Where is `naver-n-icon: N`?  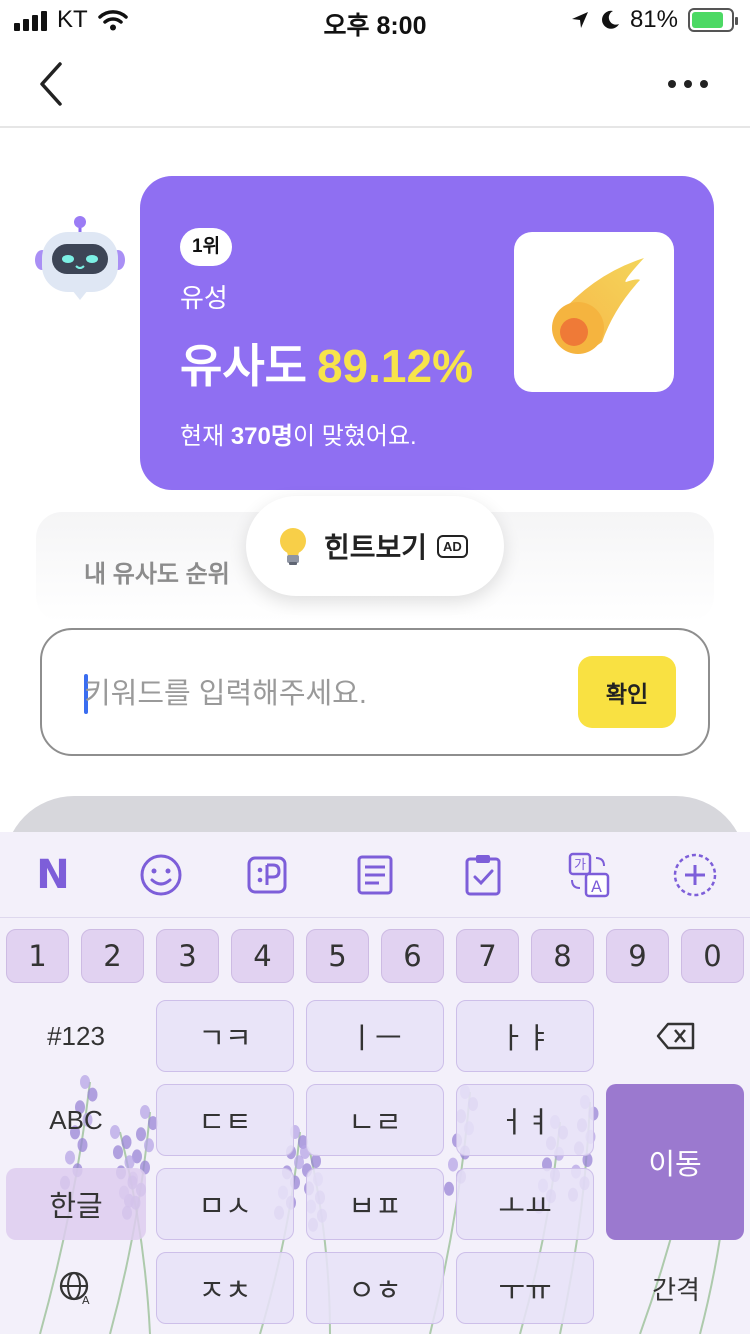
naver-n-icon: N is located at coordinates (53, 875).